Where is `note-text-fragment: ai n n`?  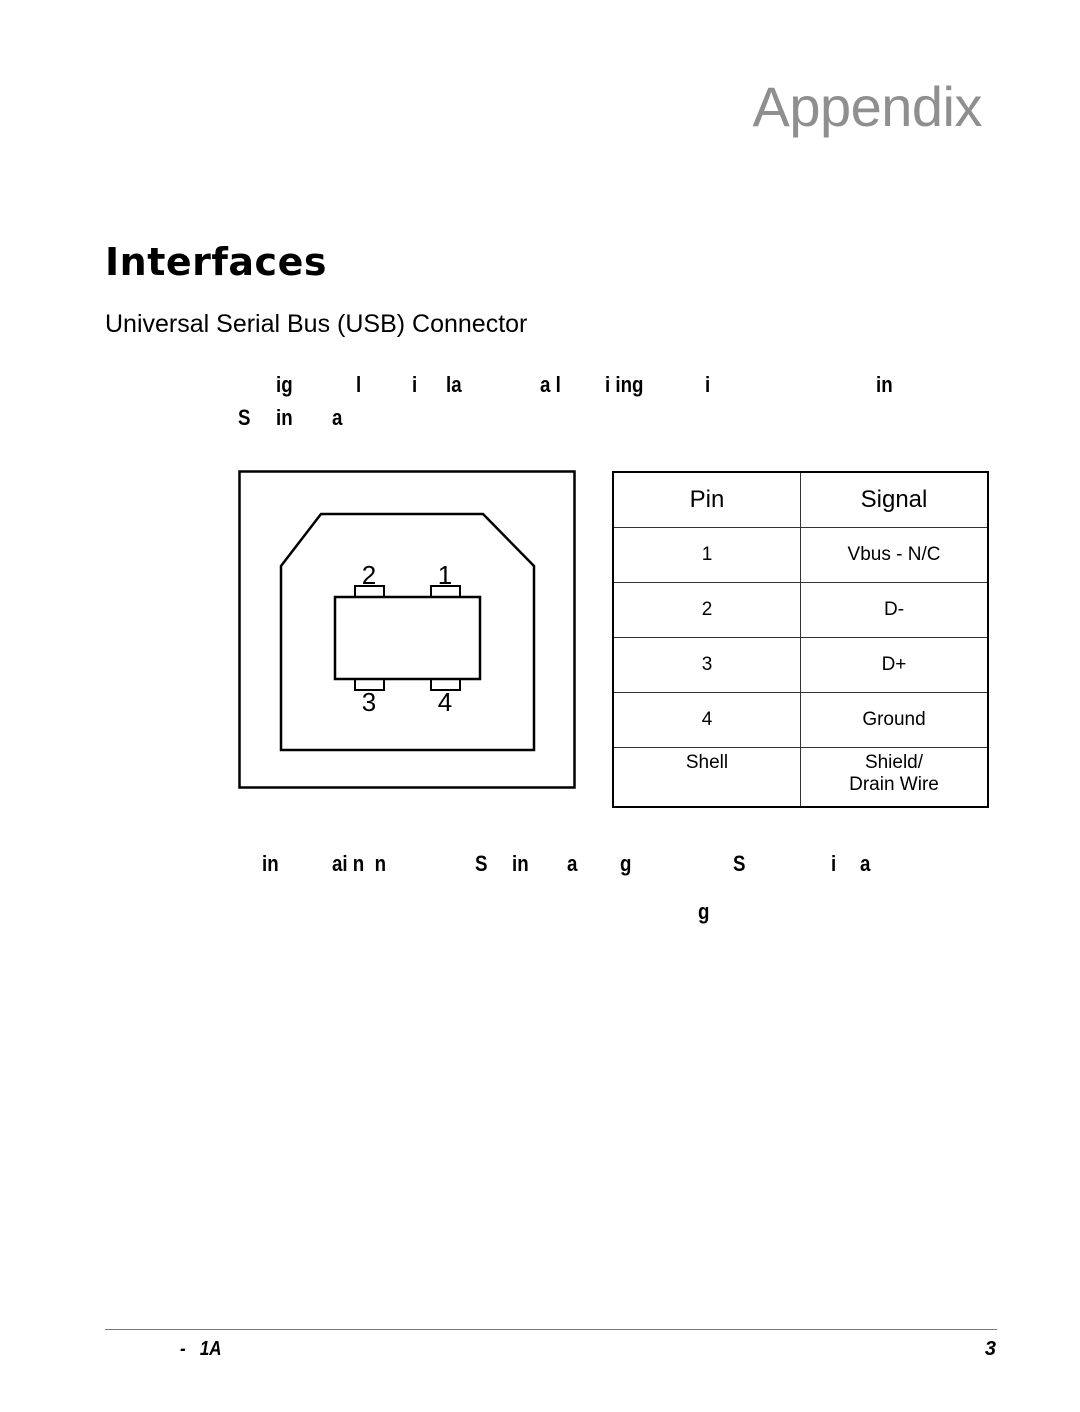 note-text-fragment: ai n n is located at coordinates (359, 863).